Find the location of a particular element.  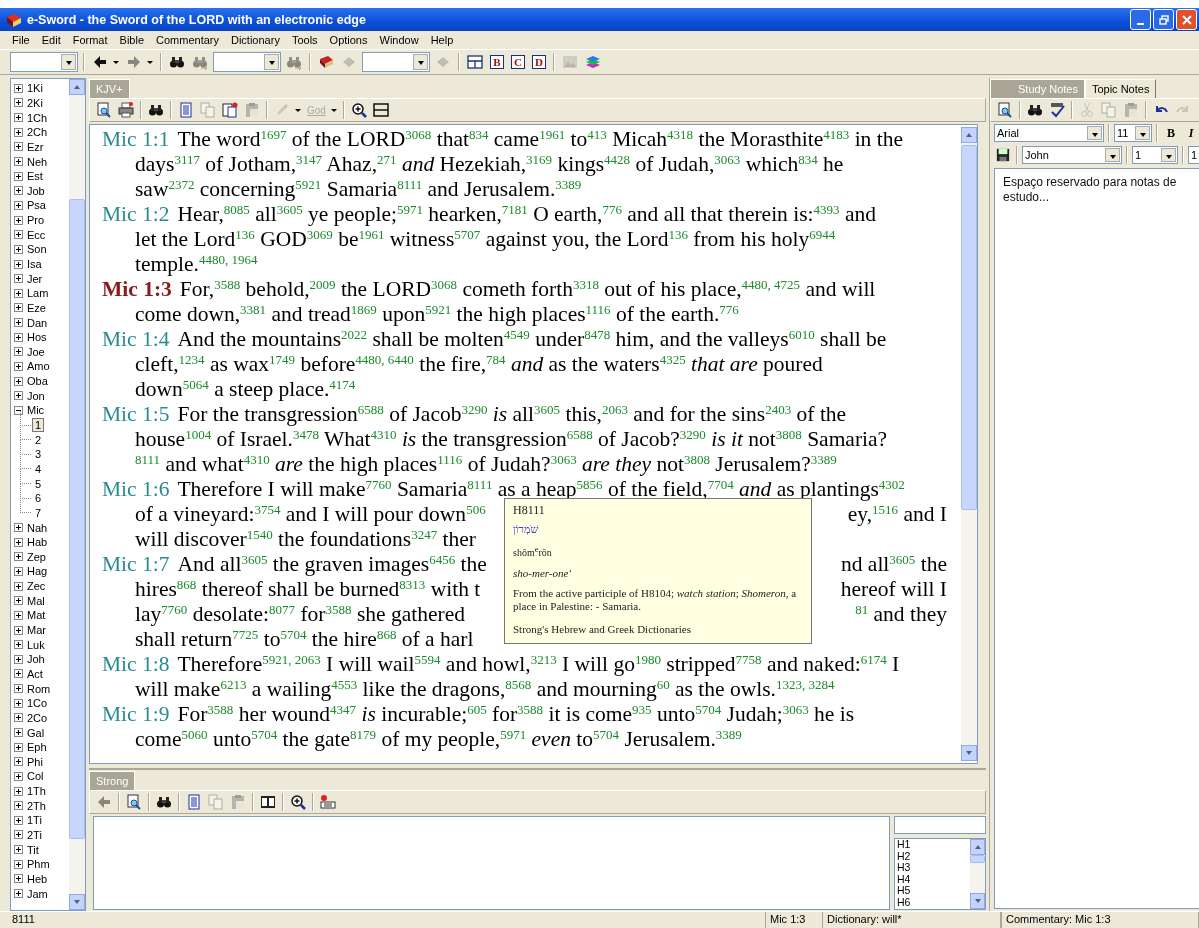

tree-item: 2Ch is located at coordinates (37, 132).